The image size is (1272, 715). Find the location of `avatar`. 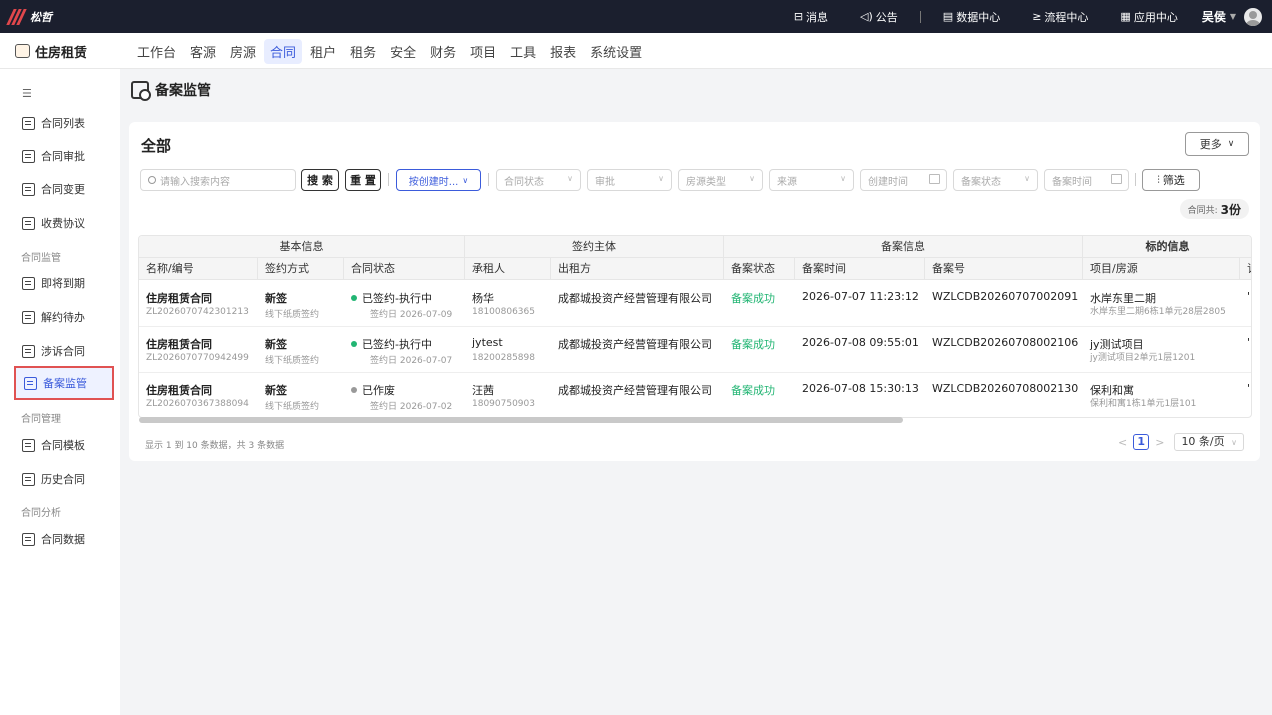

avatar is located at coordinates (1253, 16).